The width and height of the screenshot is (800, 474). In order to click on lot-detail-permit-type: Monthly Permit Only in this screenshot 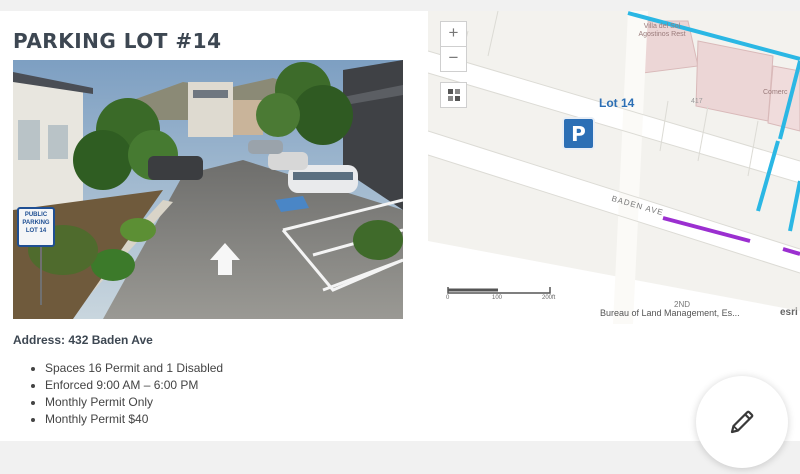, I will do `click(134, 402)`.